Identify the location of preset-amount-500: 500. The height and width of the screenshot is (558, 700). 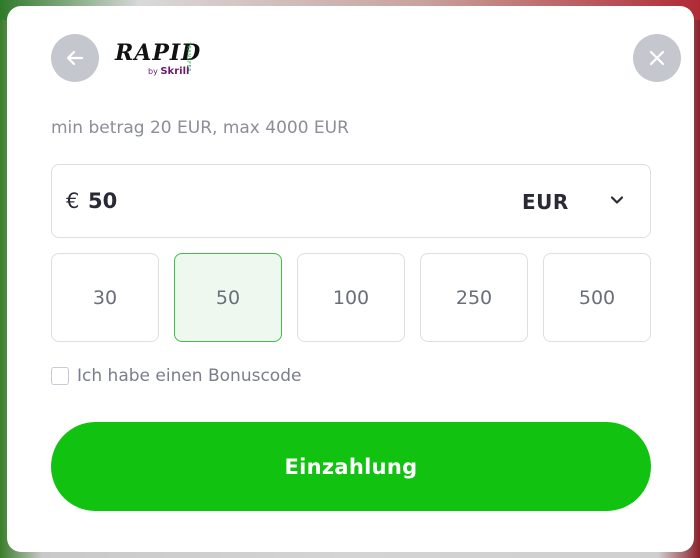
(597, 297).